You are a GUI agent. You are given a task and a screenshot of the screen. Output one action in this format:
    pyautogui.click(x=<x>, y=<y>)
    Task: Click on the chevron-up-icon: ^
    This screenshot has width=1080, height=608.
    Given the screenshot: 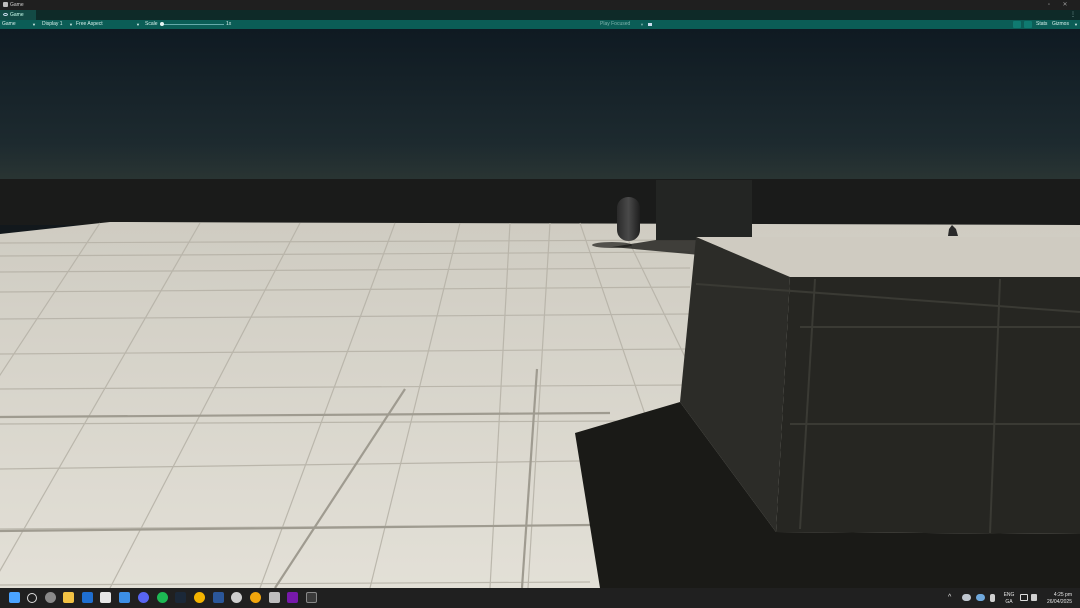 What is the action you would take?
    pyautogui.click(x=949, y=597)
    